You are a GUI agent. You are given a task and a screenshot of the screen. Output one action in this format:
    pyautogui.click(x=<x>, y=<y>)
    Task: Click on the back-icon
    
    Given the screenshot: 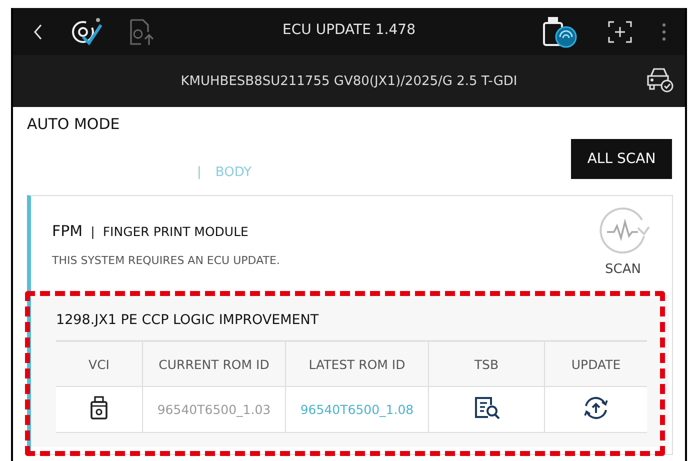 What is the action you would take?
    pyautogui.click(x=38, y=32)
    